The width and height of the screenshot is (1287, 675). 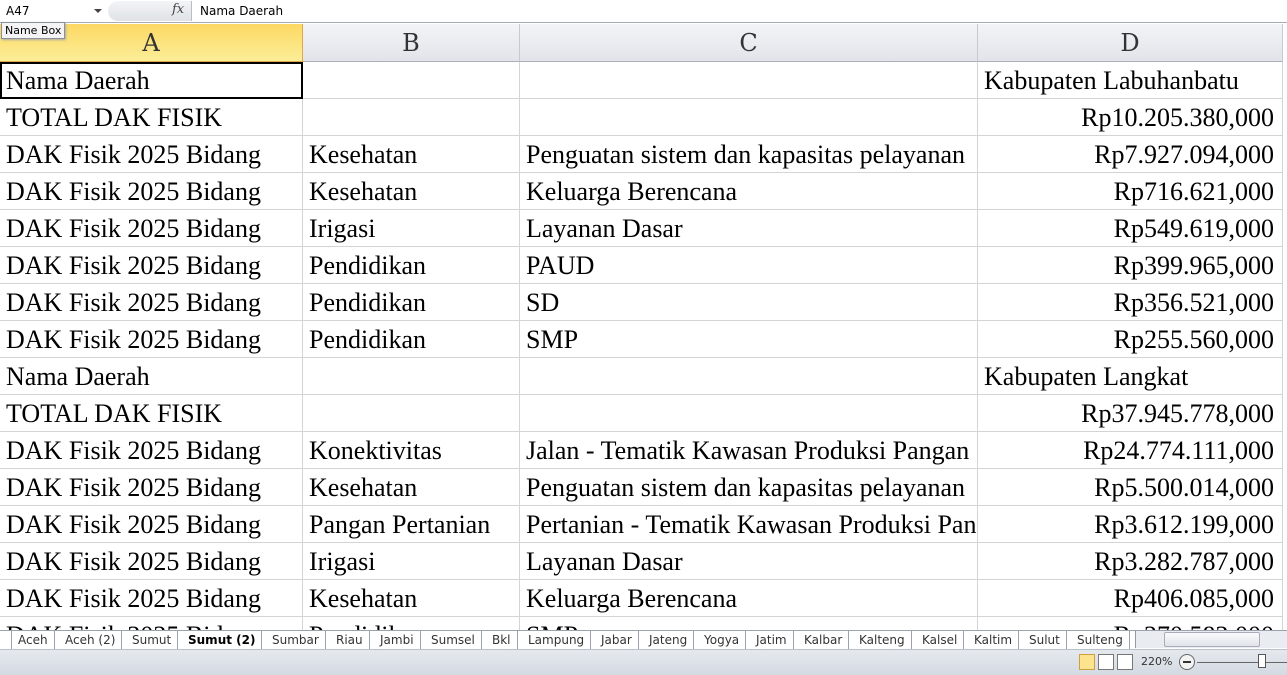 I want to click on sheet-tab: Sulteng, so click(x=1100, y=640).